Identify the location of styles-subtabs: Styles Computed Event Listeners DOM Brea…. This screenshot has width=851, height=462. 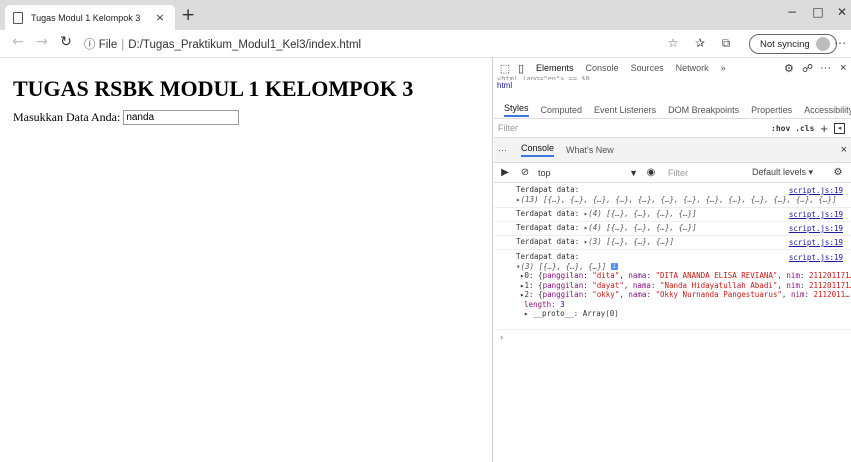
(672, 110).